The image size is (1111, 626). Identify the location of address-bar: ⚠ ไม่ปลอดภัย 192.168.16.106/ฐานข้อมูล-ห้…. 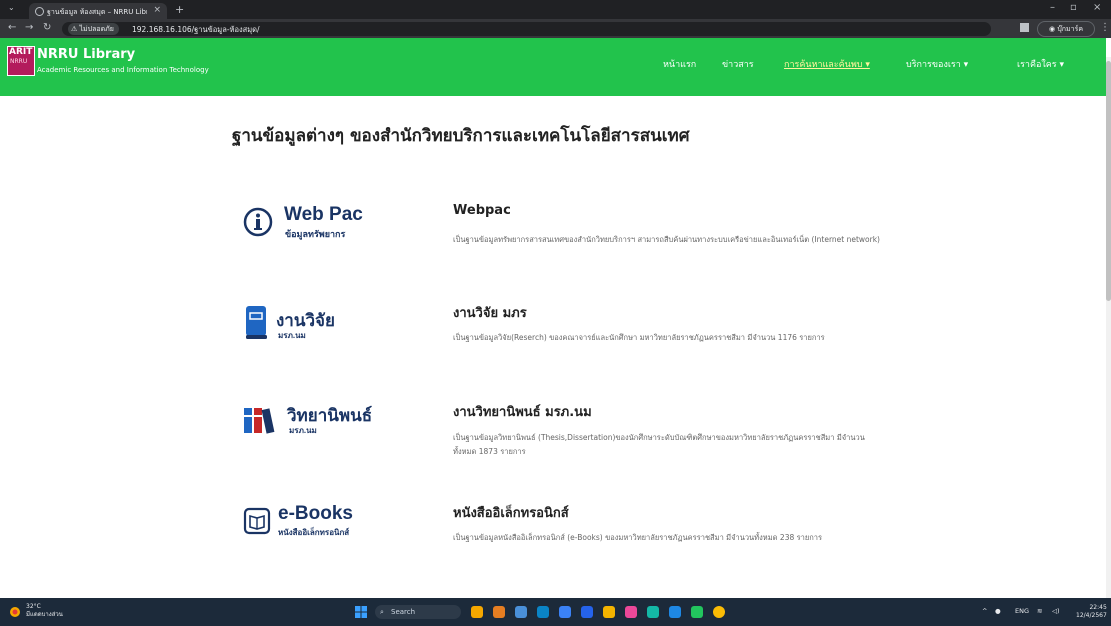
(526, 29).